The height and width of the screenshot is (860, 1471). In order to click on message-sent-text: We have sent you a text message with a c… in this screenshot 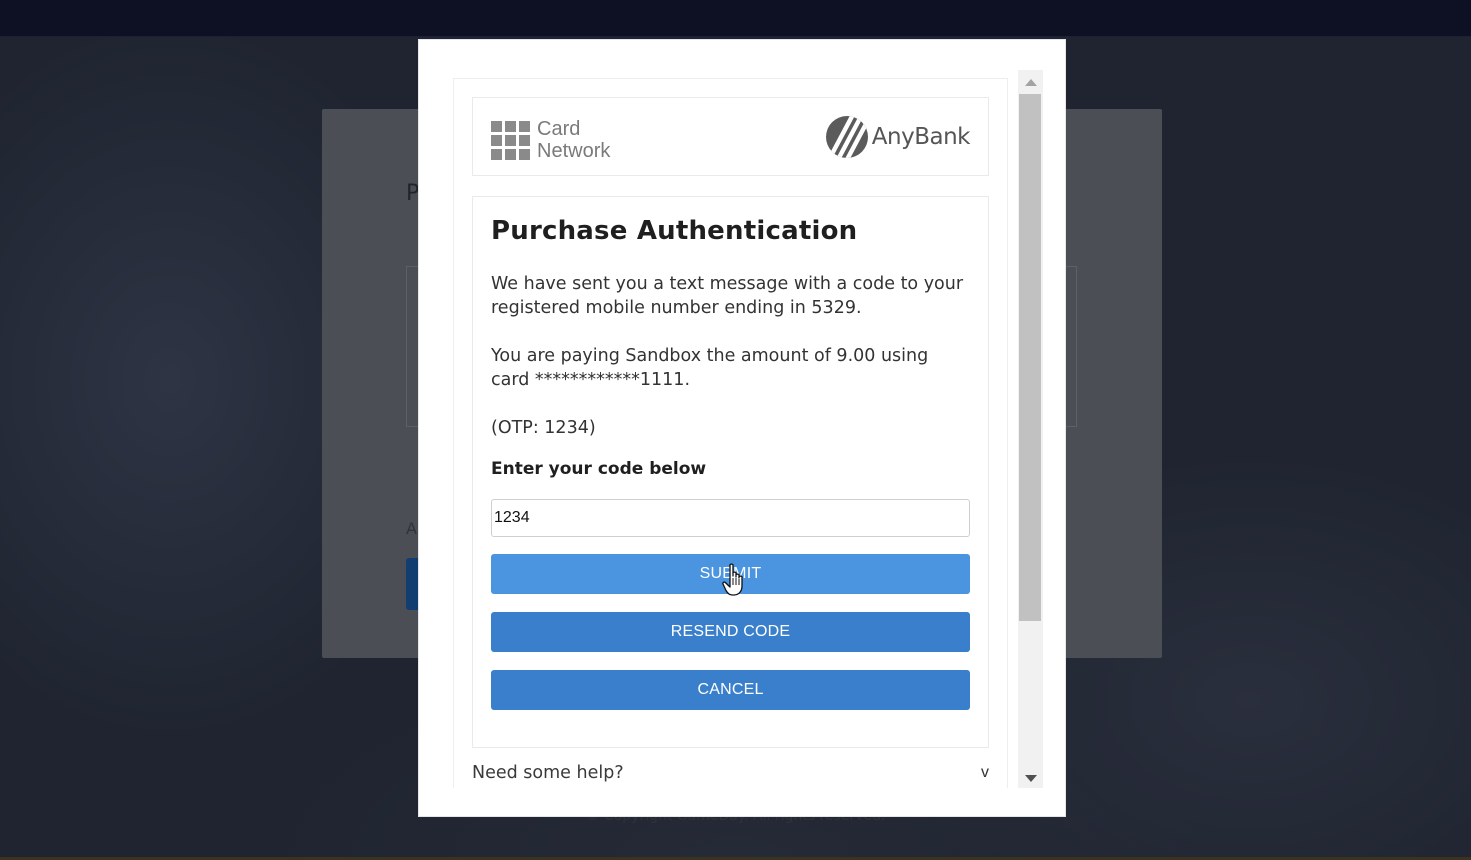, I will do `click(727, 296)`.